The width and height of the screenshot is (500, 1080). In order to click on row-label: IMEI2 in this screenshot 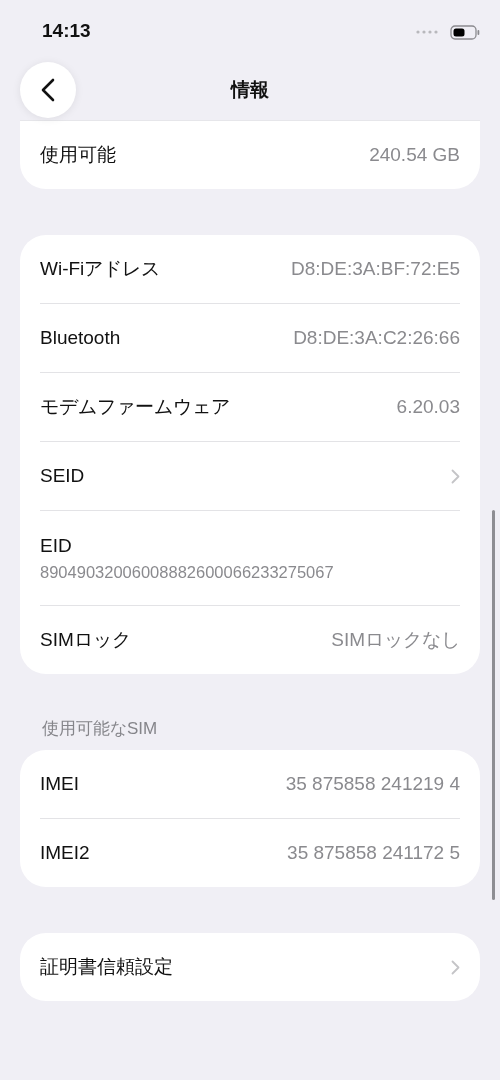, I will do `click(65, 853)`.